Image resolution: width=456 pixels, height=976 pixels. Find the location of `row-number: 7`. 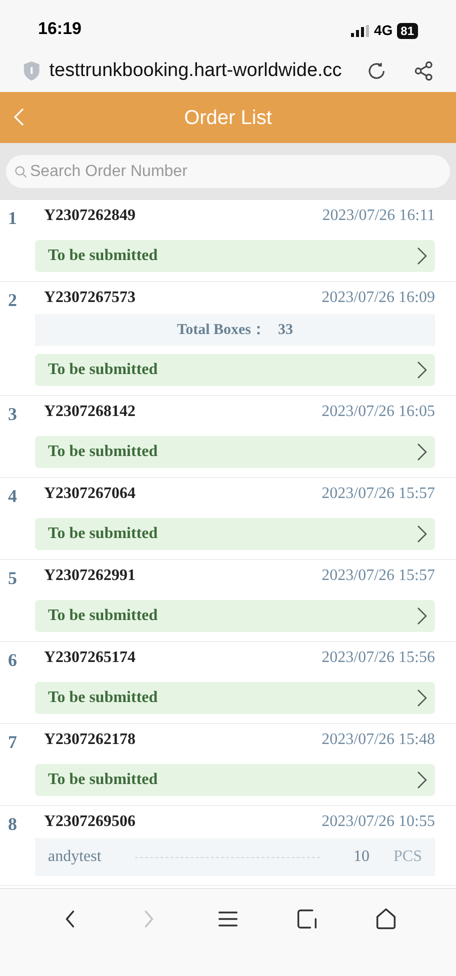

row-number: 7 is located at coordinates (13, 742).